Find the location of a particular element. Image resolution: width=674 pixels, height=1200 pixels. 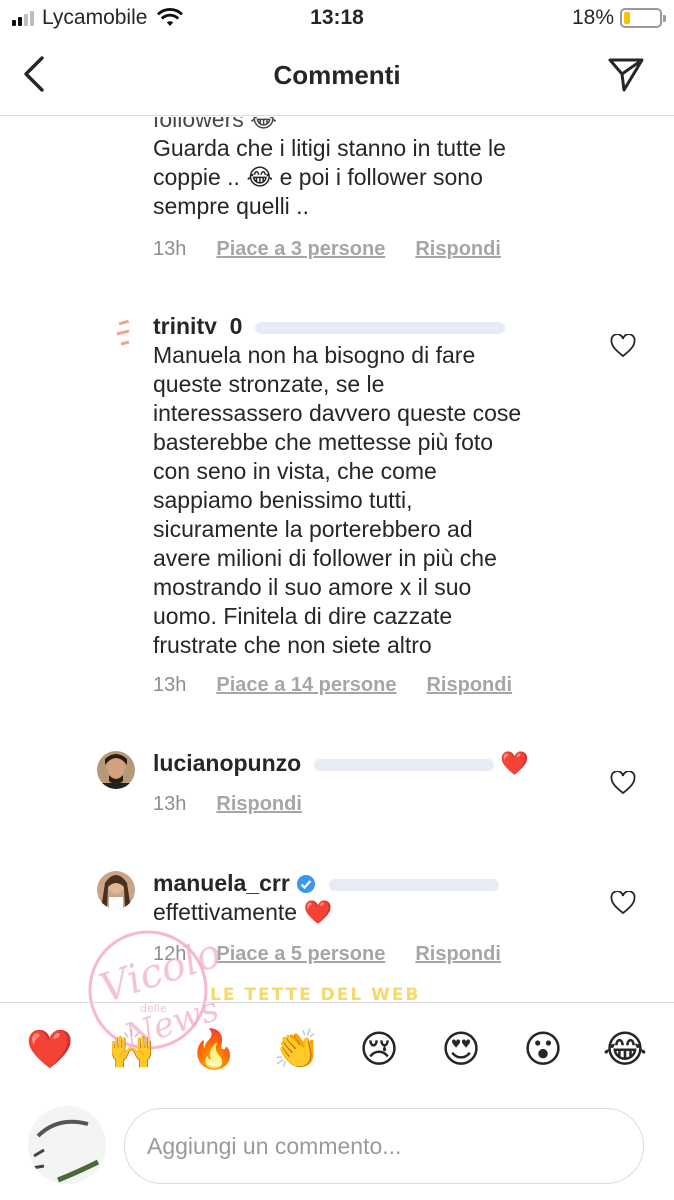

likes-link: Piace a 5 persone is located at coordinates (300, 954).